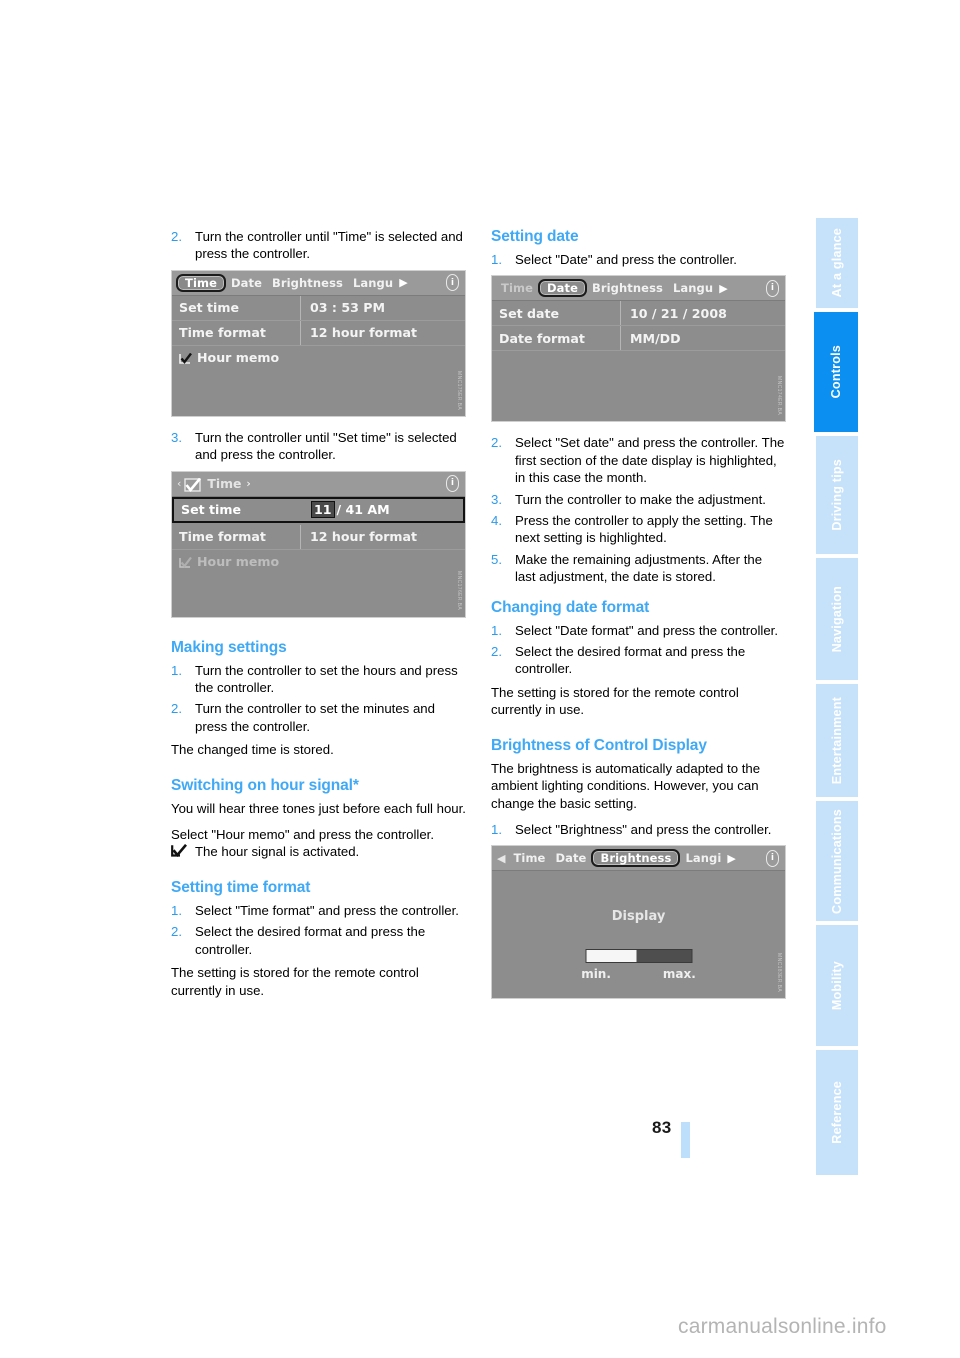  What do you see at coordinates (596, 974) in the screenshot?
I see `slider-min-label: min.` at bounding box center [596, 974].